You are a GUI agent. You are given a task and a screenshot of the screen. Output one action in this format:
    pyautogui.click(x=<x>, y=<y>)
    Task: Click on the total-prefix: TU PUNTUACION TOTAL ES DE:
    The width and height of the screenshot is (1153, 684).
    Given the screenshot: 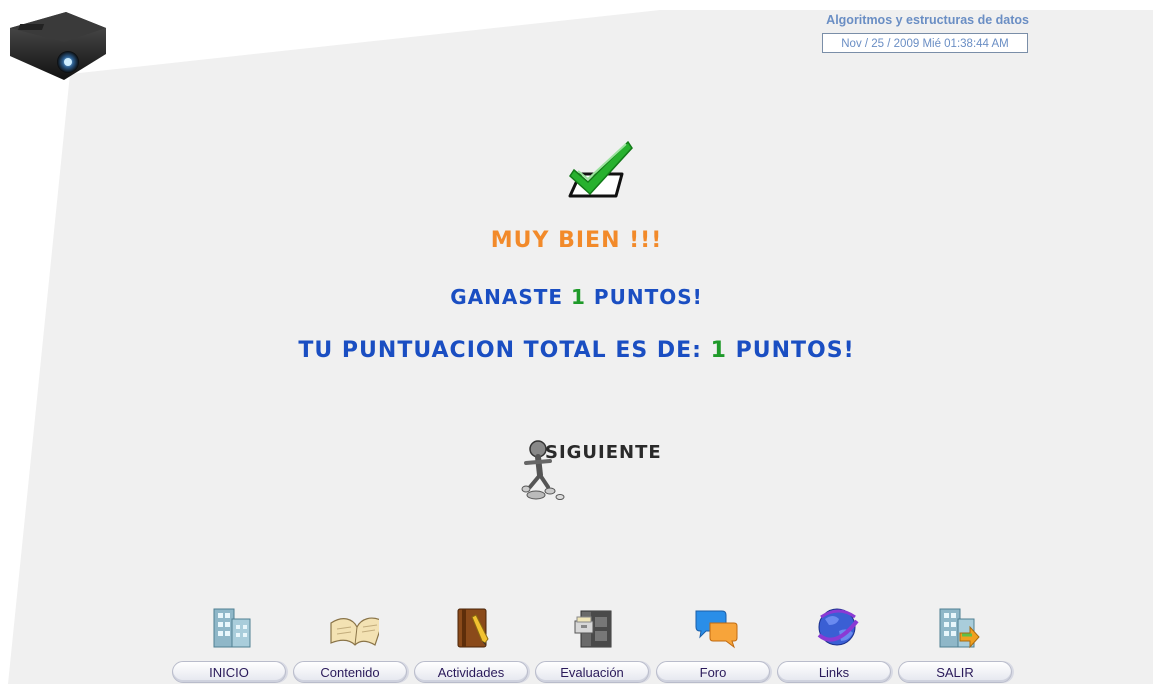 What is the action you would take?
    pyautogui.click(x=504, y=350)
    